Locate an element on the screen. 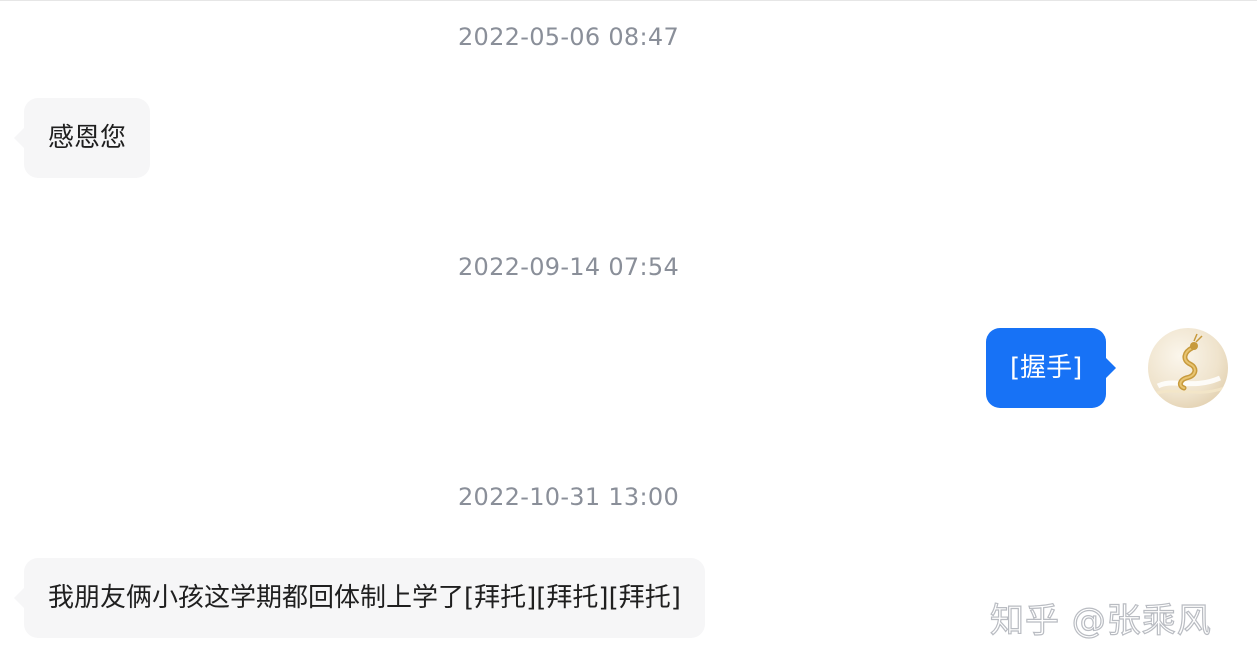 The image size is (1257, 667). message-timestamp: 2022-05-06 08:47 is located at coordinates (568, 37).